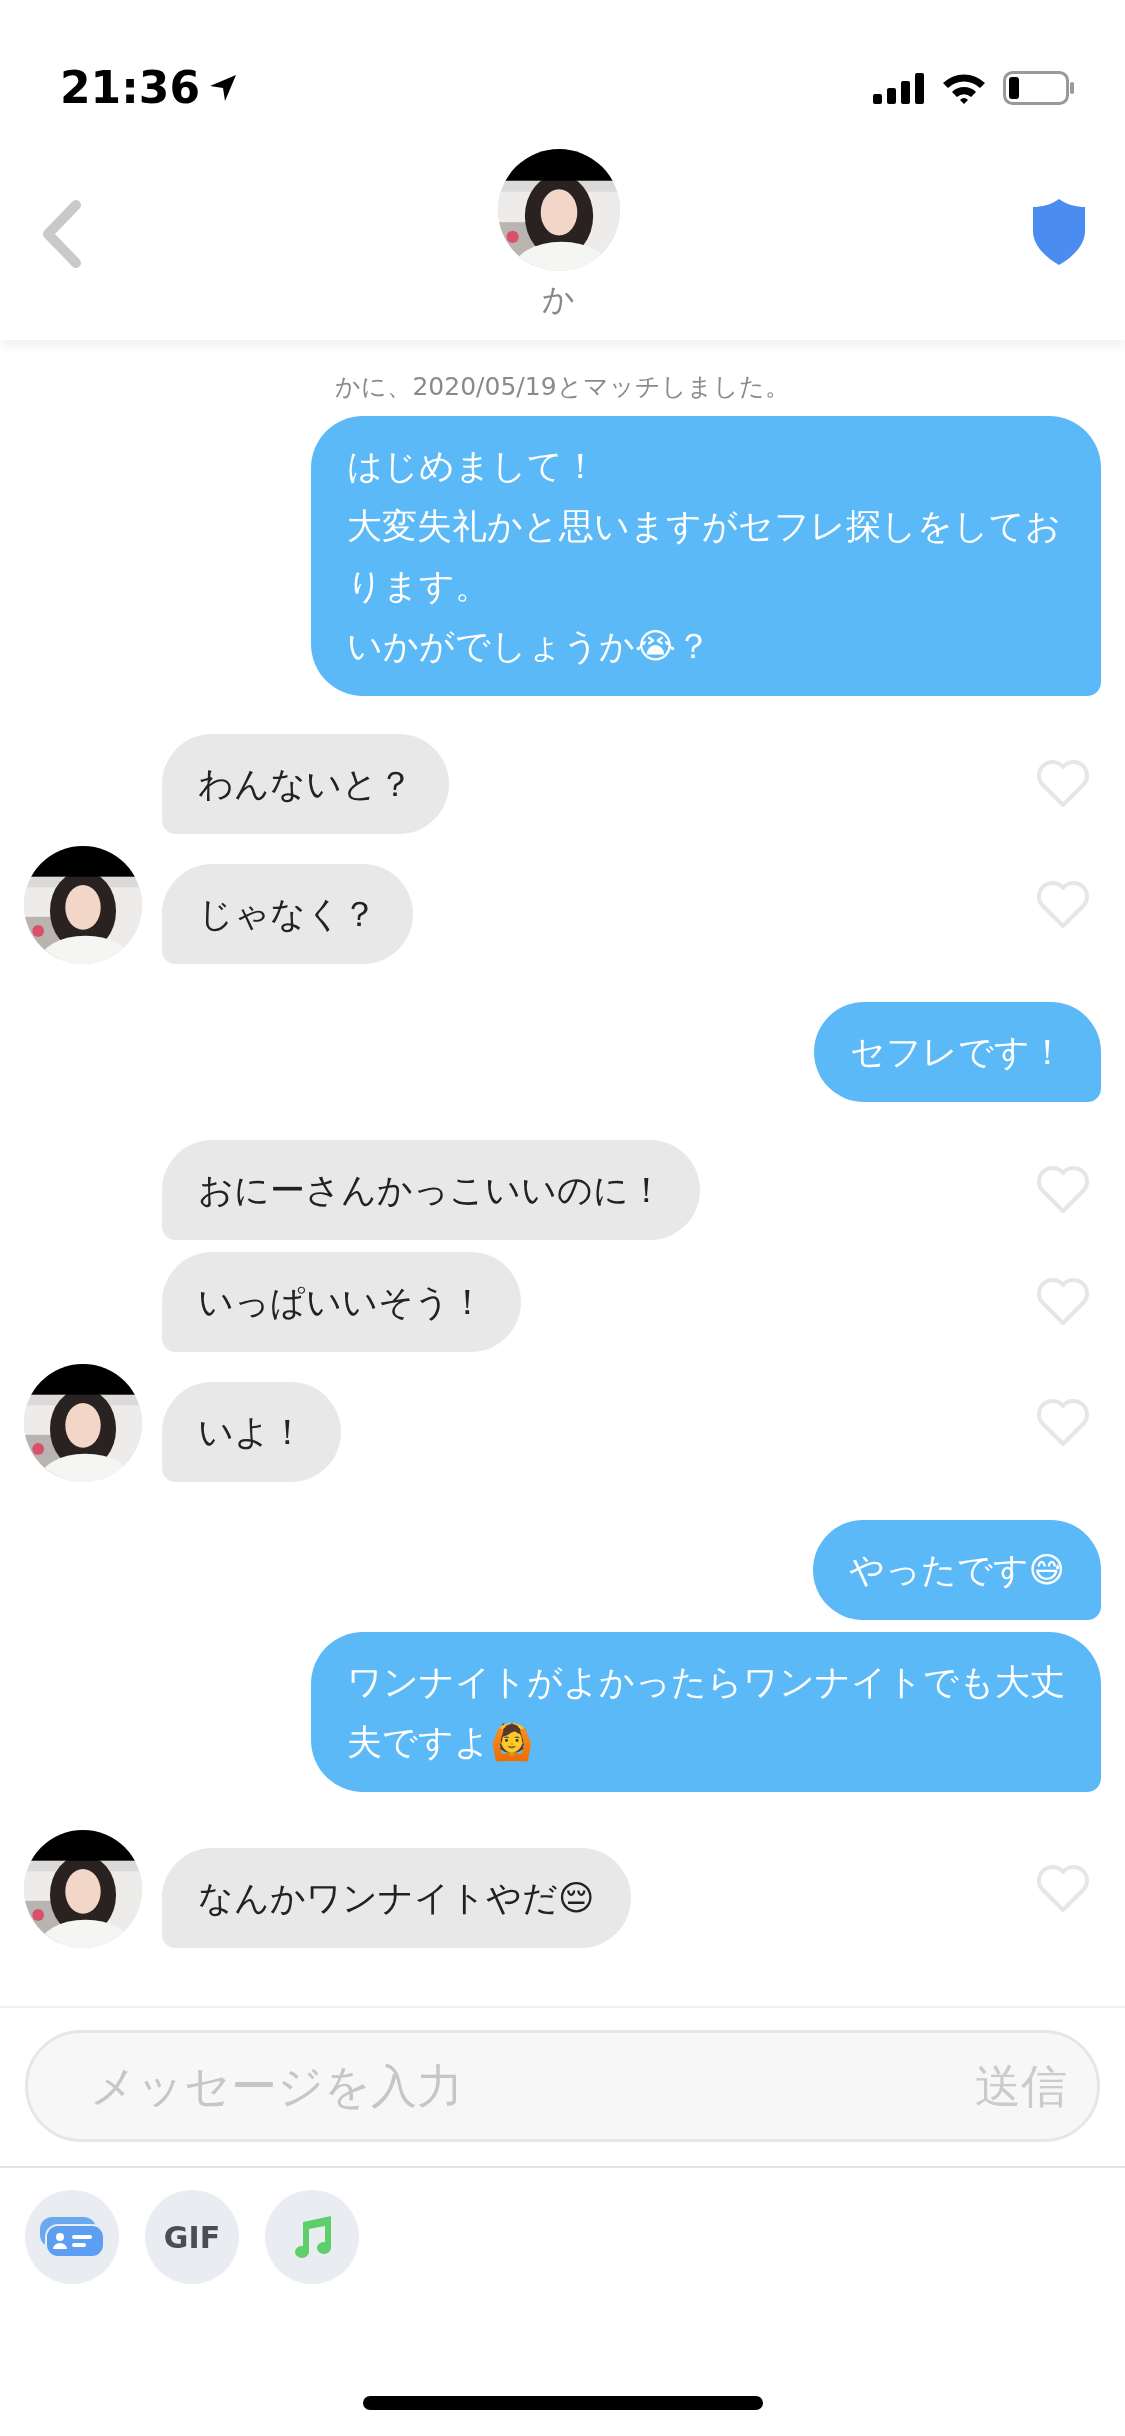 The width and height of the screenshot is (1125, 2436). I want to click on battery-icon, so click(1039, 87).